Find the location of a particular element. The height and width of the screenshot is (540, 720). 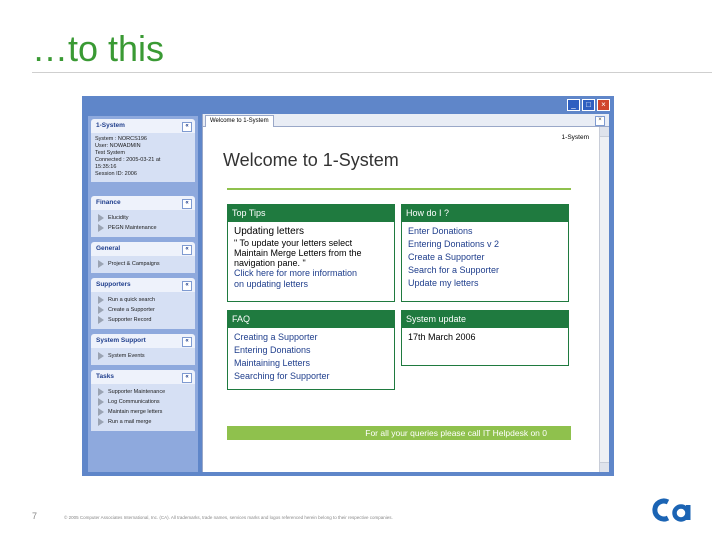

nav-item: Run a mail merge is located at coordinates (143, 422).